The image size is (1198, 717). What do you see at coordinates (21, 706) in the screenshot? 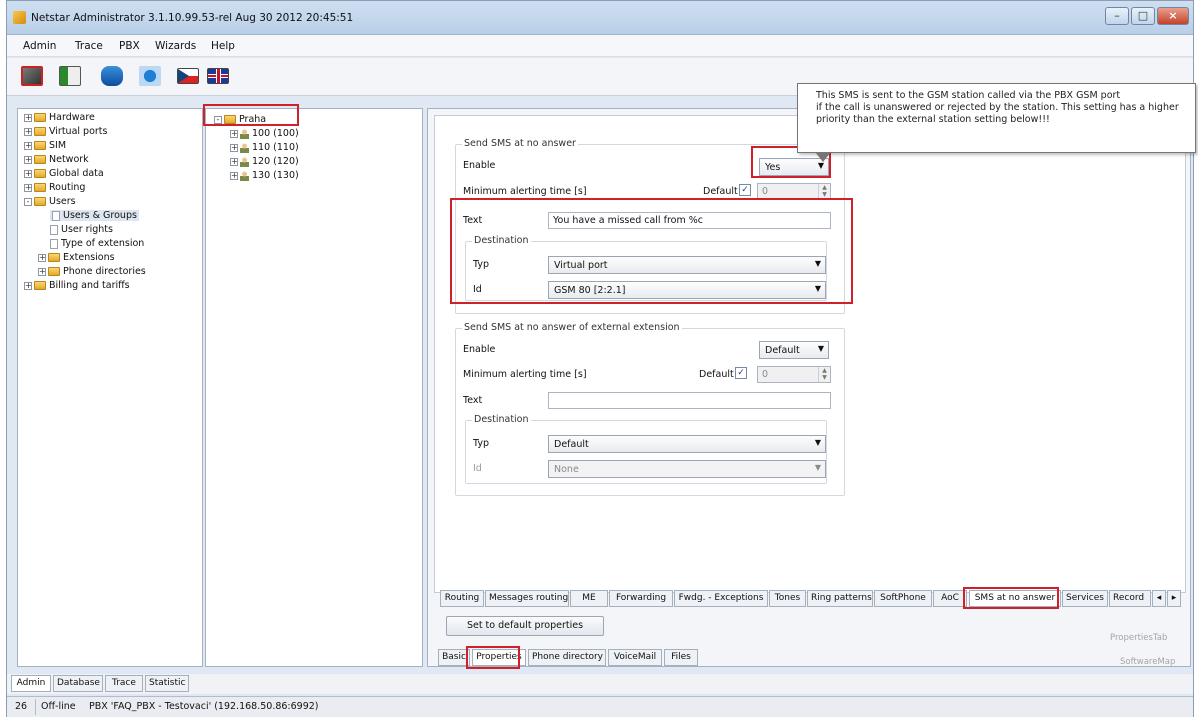
I see `status-count: 26` at bounding box center [21, 706].